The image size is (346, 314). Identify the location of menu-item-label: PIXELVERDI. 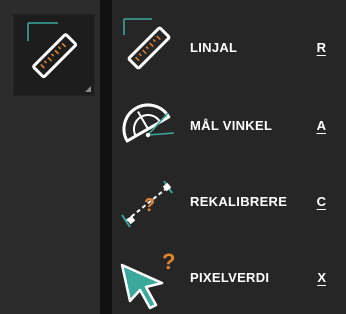
(230, 277).